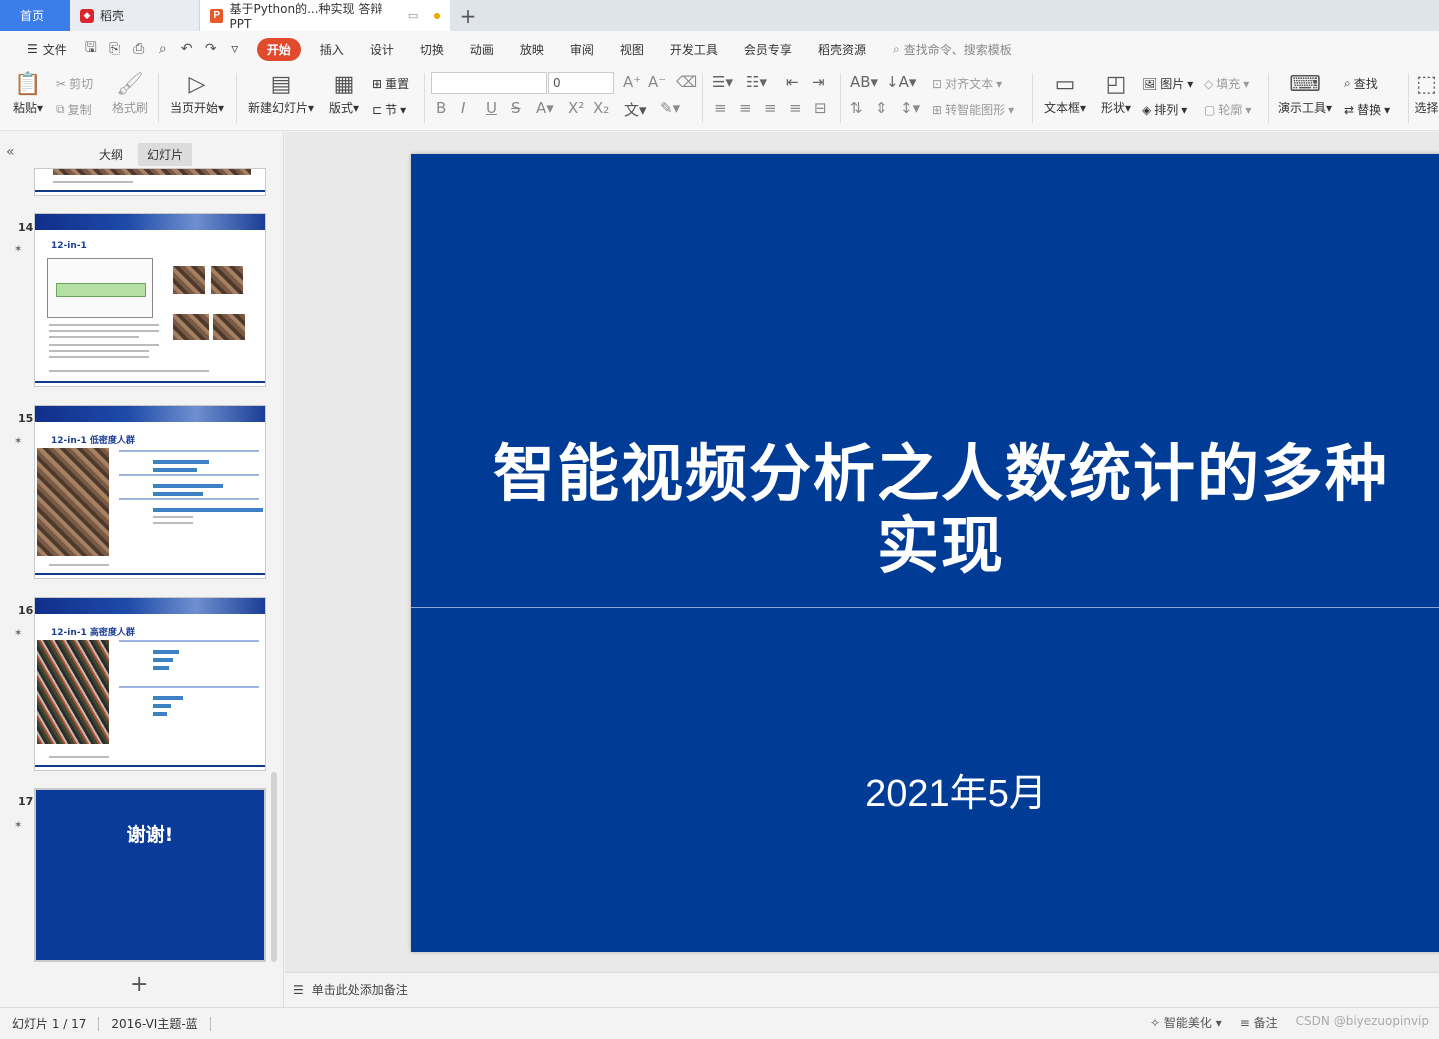 The height and width of the screenshot is (1039, 1439). What do you see at coordinates (390, 83) in the screenshot?
I see `reset-button: ⊞ 重置` at bounding box center [390, 83].